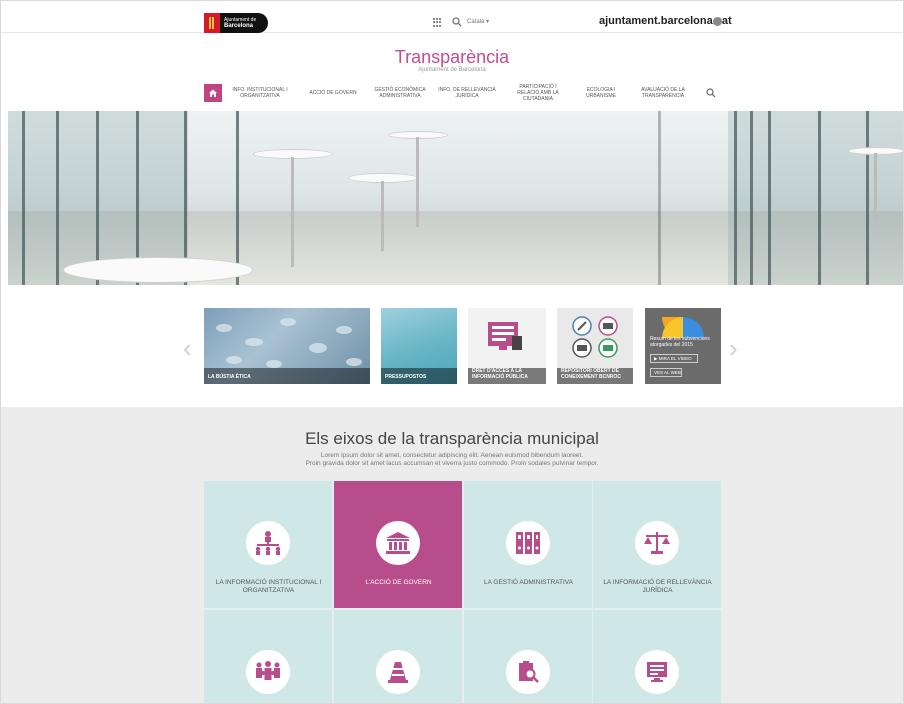  Describe the element at coordinates (529, 672) in the screenshot. I see `document-search-icon` at that location.